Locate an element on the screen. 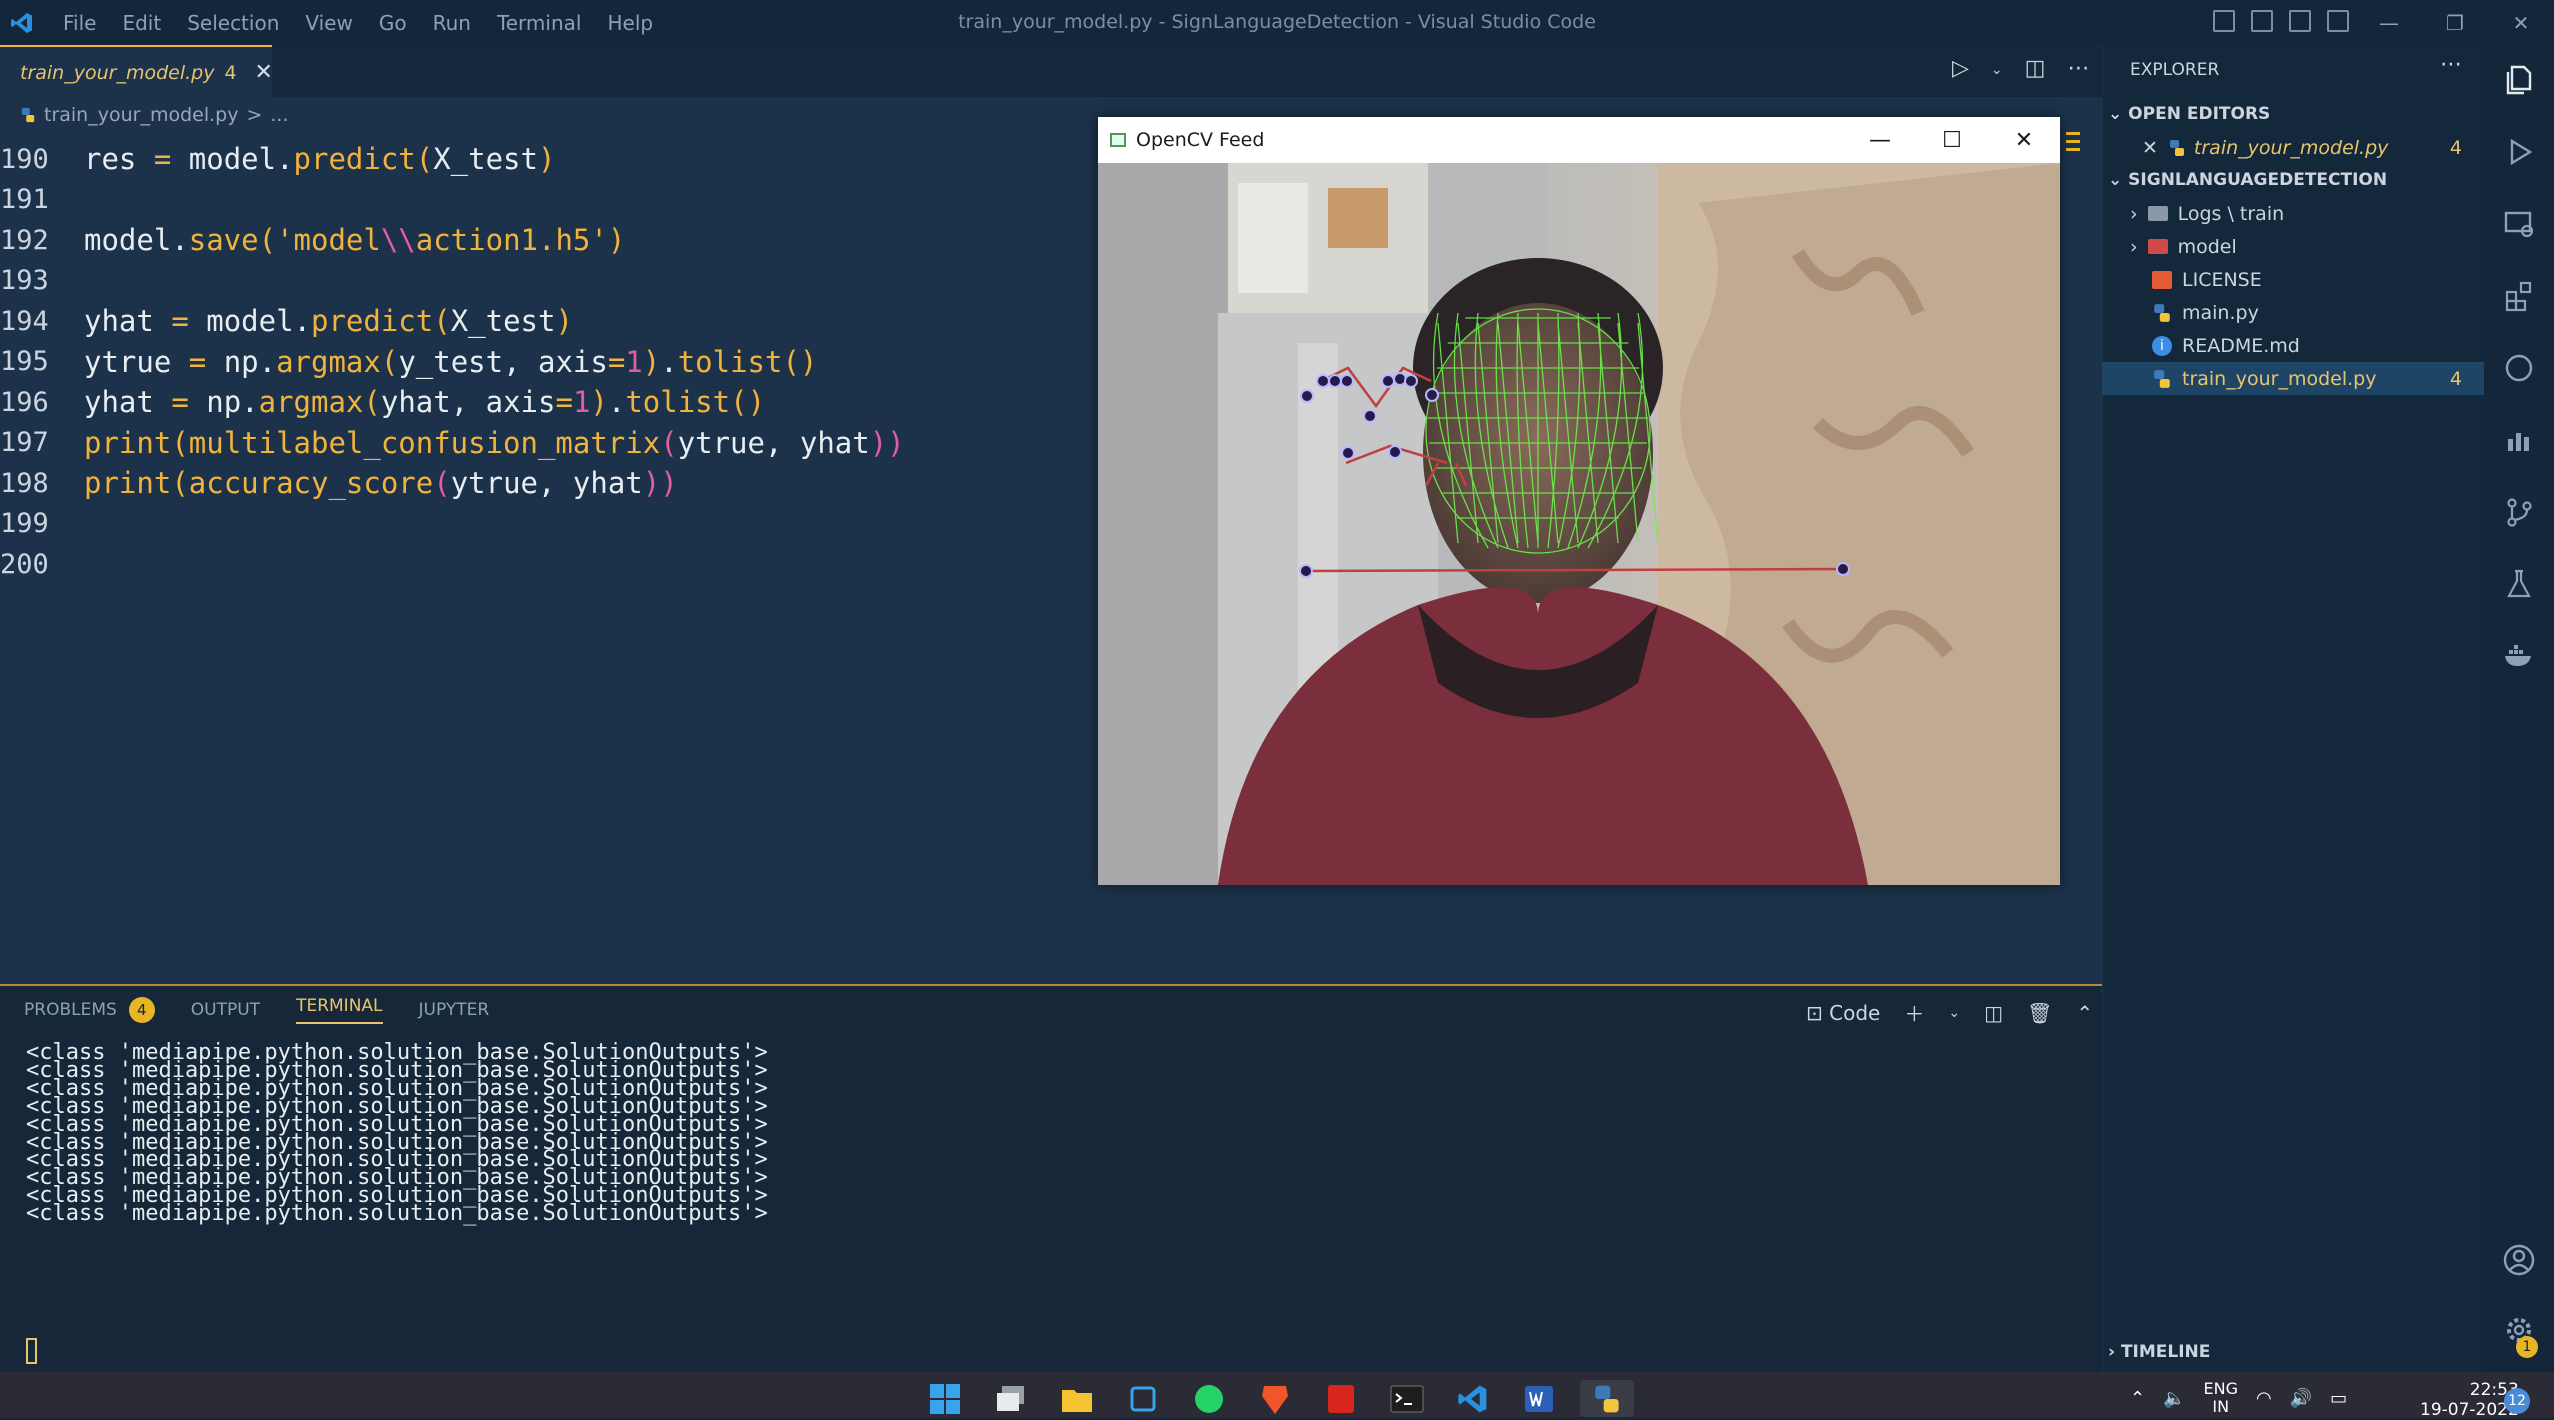 The image size is (2554, 1420). code-token: argmax is located at coordinates (328, 361).